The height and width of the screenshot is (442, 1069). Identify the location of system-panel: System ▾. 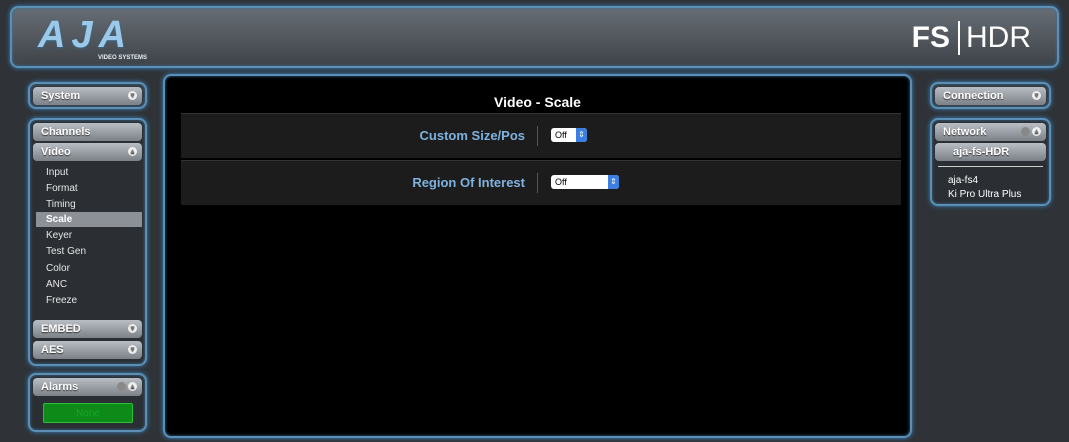
(87, 95).